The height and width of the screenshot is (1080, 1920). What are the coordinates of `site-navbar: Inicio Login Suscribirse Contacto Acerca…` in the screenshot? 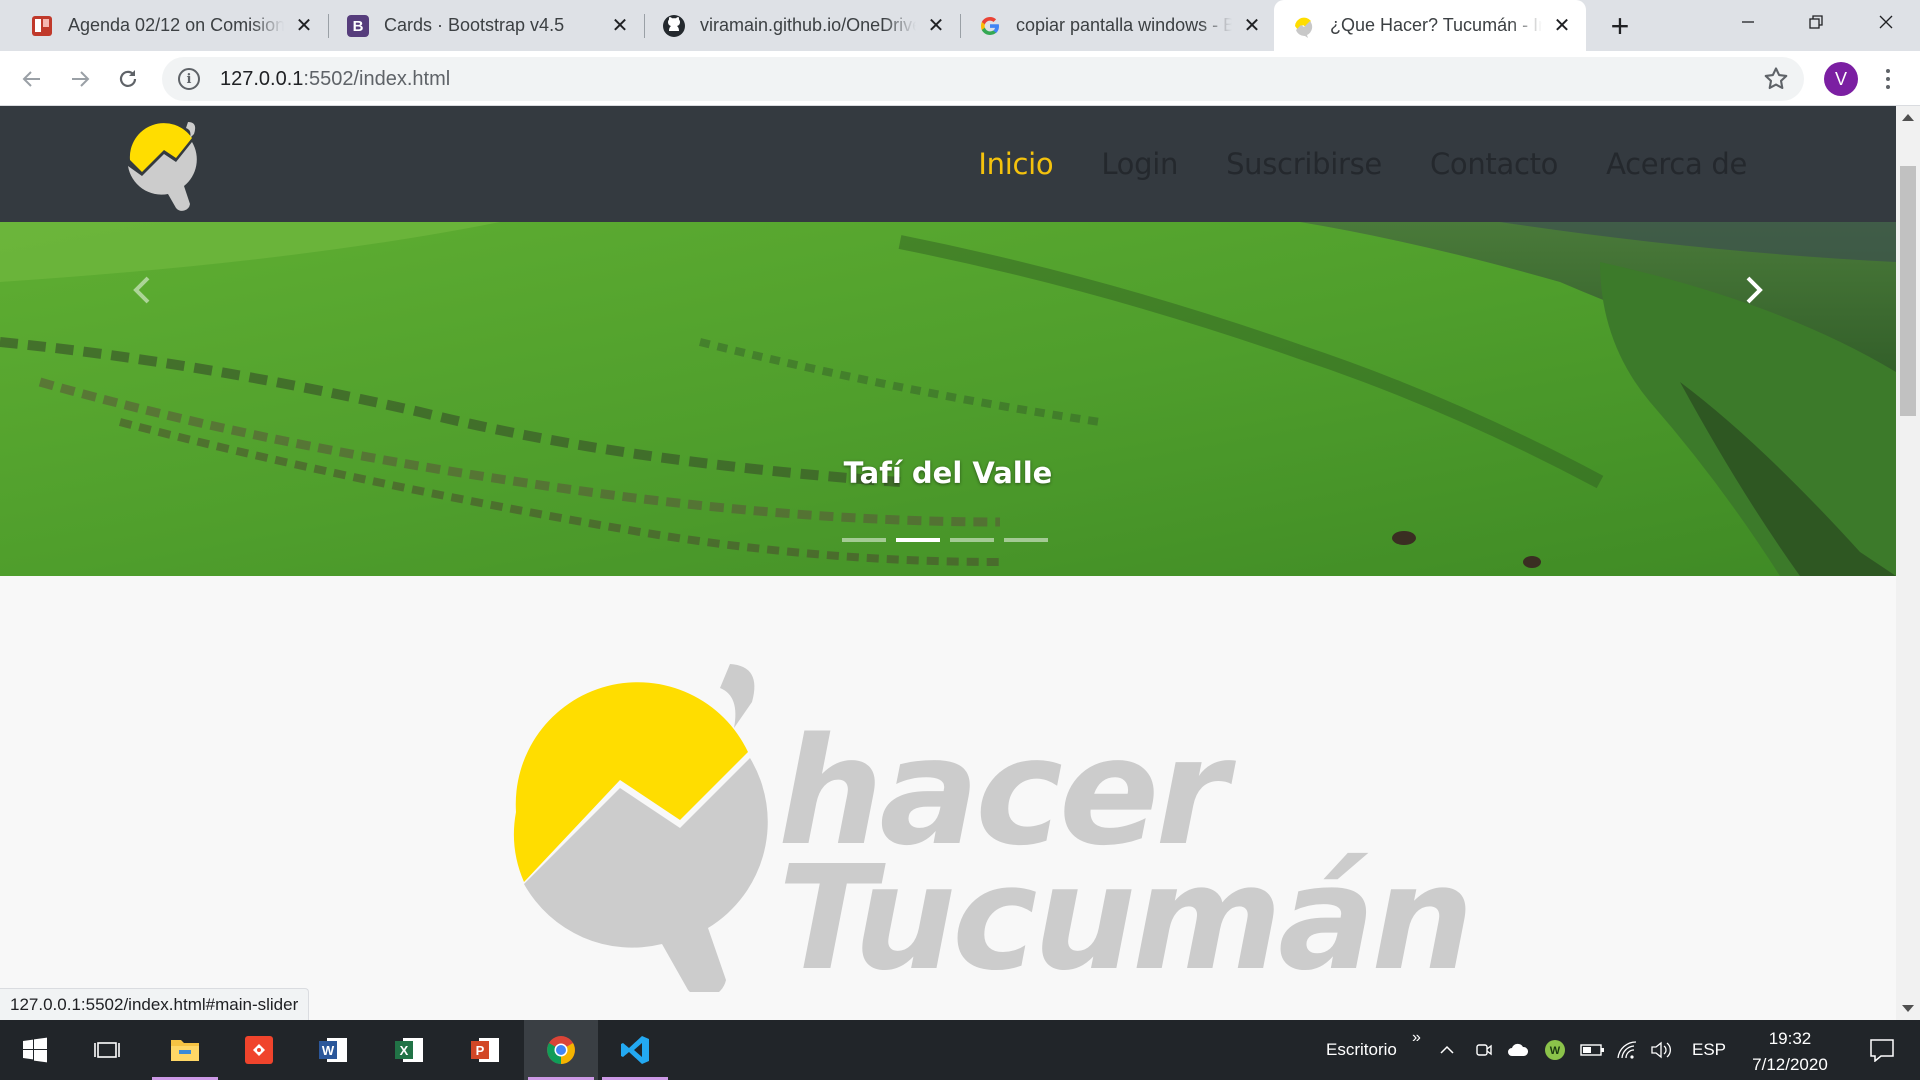 It's located at (948, 164).